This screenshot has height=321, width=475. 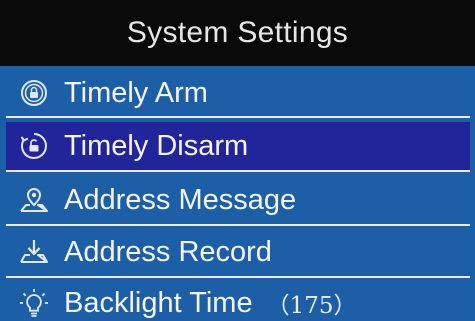 I want to click on menu-item-timely-arm: Timely Arm, so click(x=238, y=94).